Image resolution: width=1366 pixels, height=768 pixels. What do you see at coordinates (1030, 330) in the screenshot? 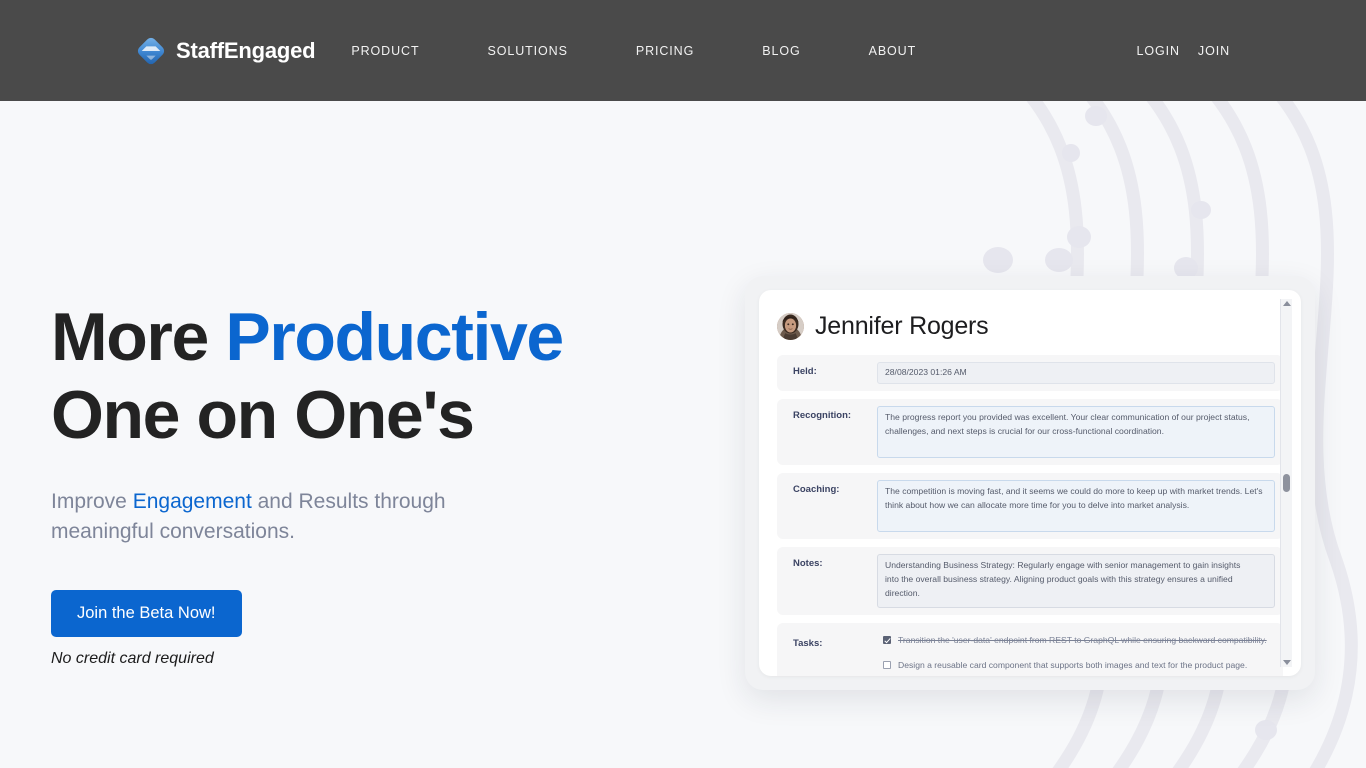
I see `card-header: Jennifer Rogers` at bounding box center [1030, 330].